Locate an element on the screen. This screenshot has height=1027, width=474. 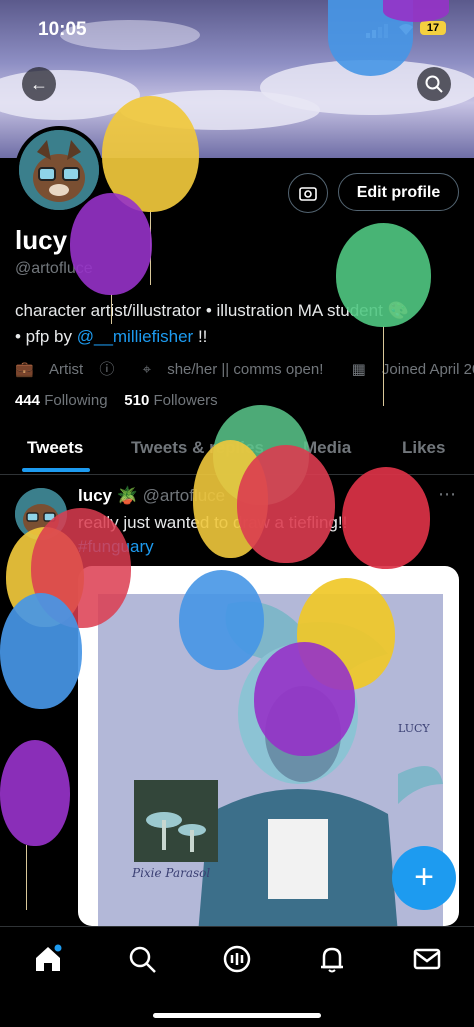
bell-icon is located at coordinates (332, 959).